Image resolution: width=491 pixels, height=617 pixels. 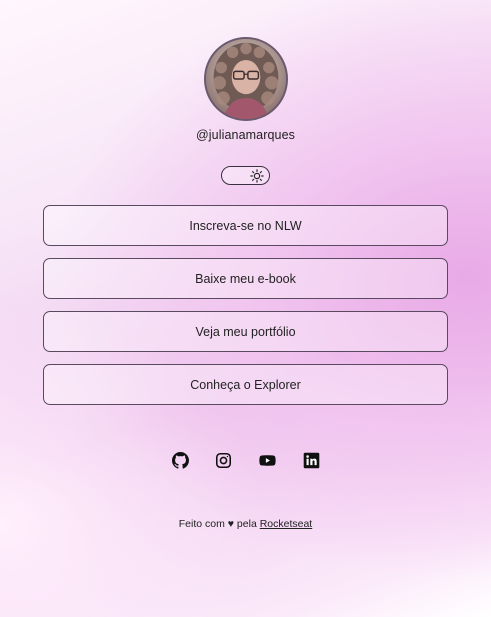 I want to click on linkedin-icon, so click(x=311, y=460).